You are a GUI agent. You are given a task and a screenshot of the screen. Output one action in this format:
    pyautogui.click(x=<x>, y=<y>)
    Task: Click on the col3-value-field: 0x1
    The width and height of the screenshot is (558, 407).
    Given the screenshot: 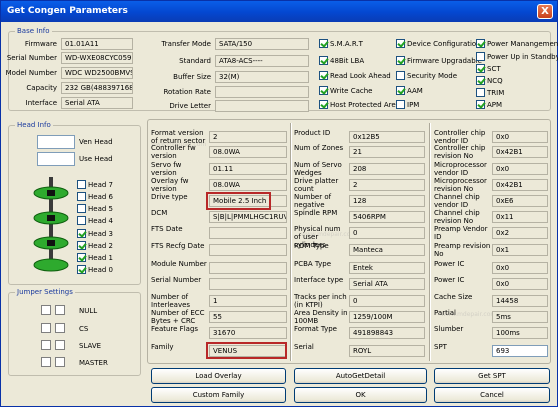 What is the action you would take?
    pyautogui.click(x=520, y=250)
    